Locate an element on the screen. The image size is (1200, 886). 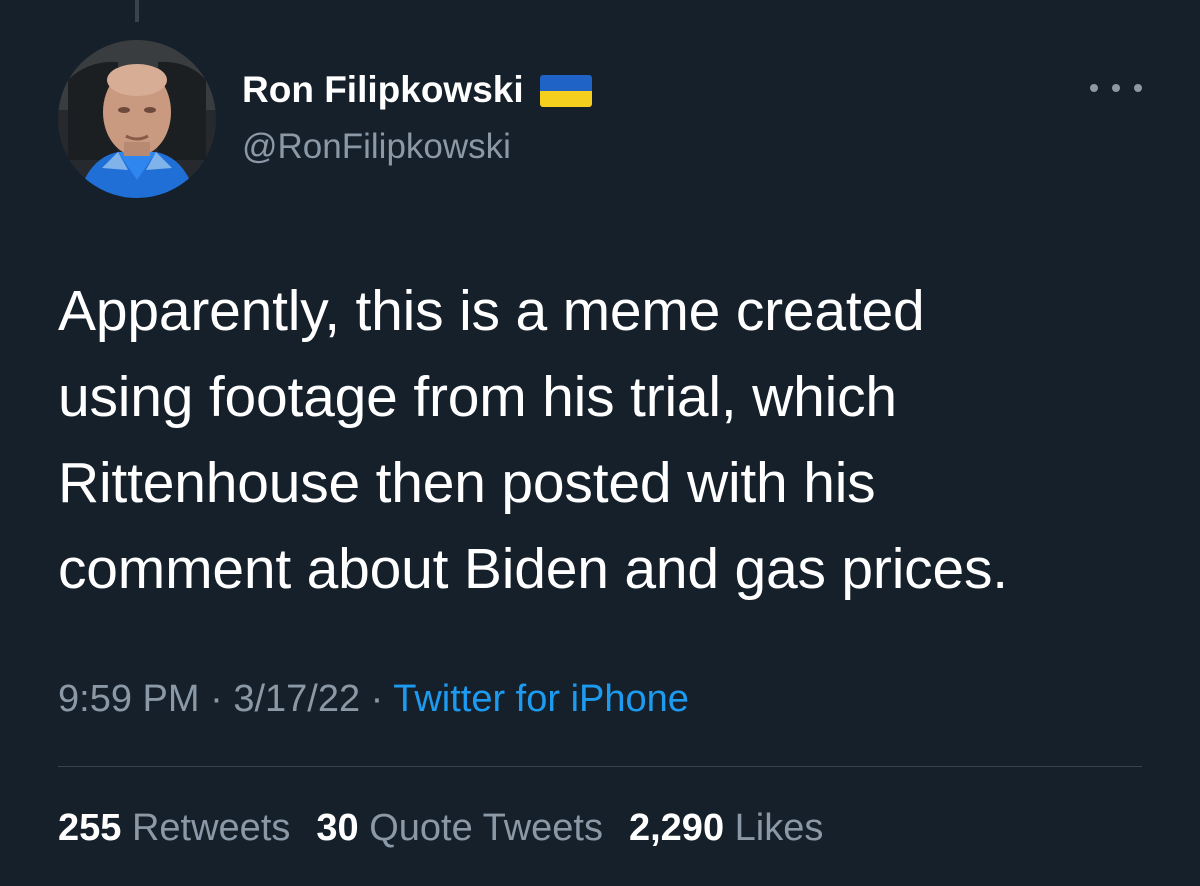
likes-count: 2,290 is located at coordinates (681, 828).